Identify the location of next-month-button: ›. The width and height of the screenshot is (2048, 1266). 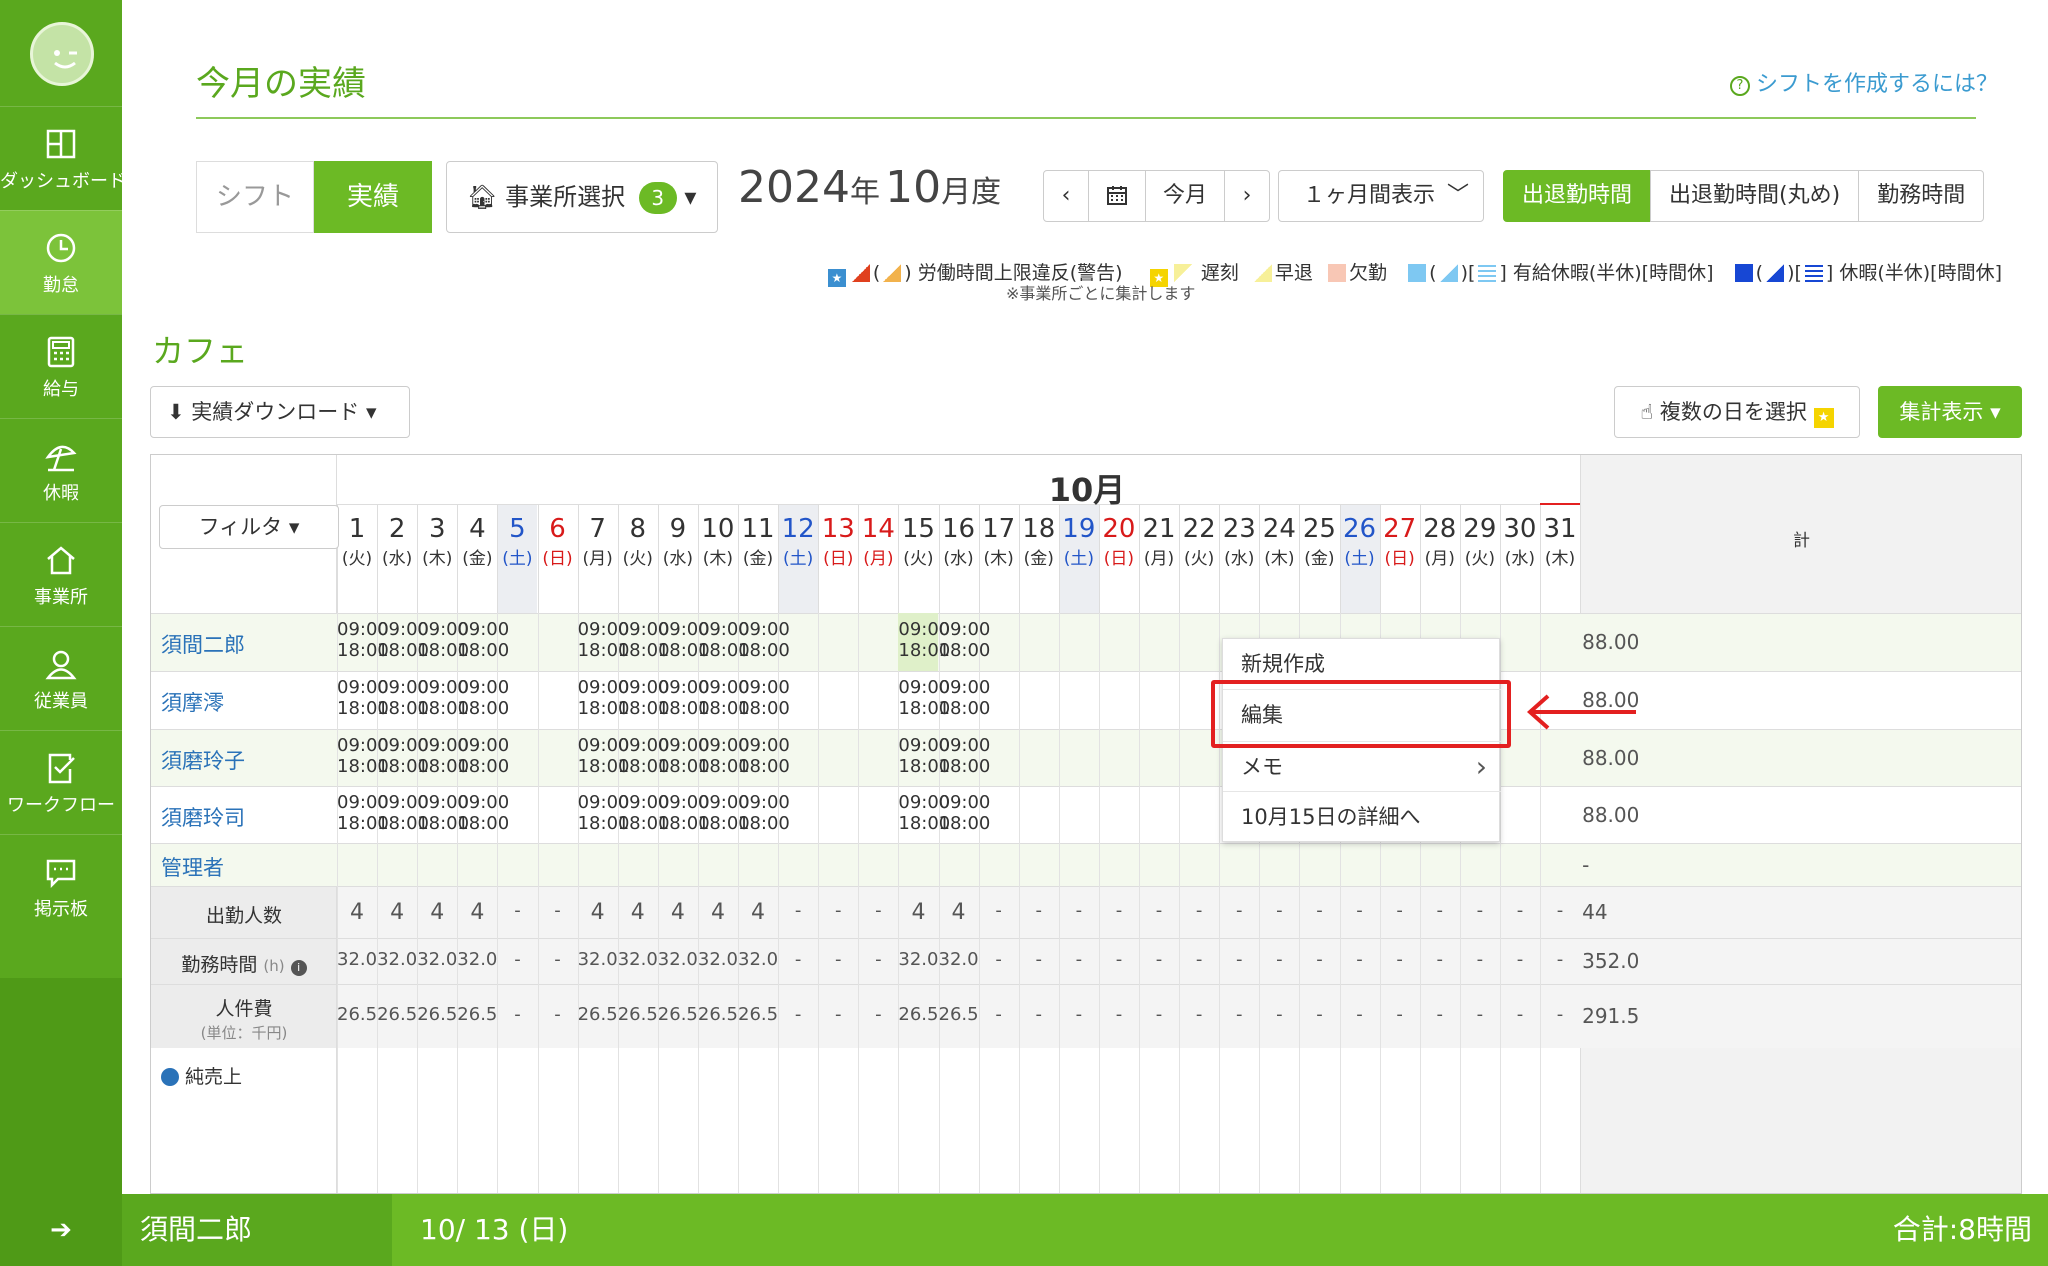
(1247, 196).